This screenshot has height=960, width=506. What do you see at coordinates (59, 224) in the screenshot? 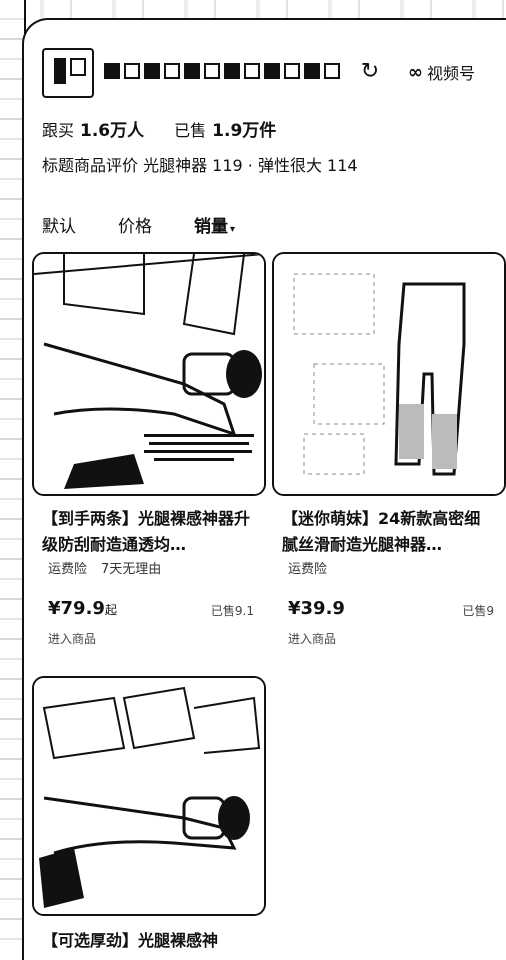
I see `tab-default: 默认` at bounding box center [59, 224].